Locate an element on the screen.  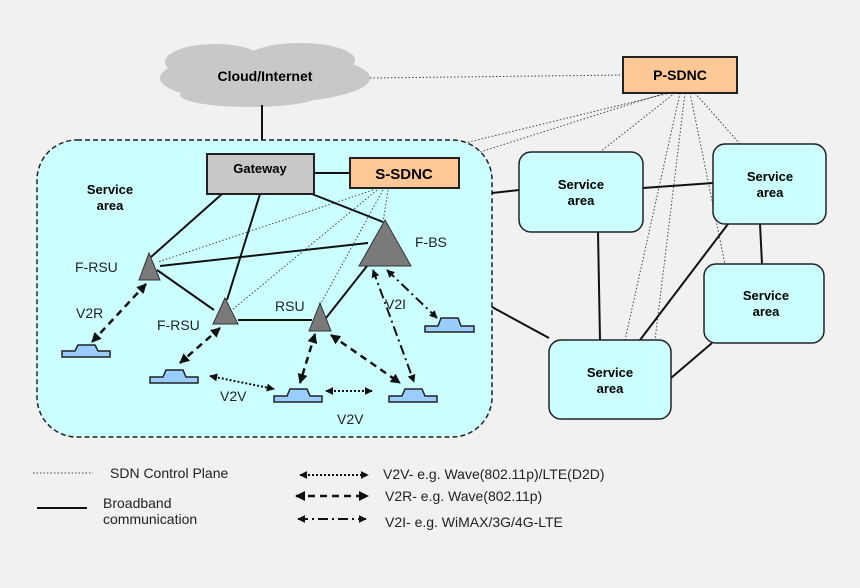
service-area-3: Service area is located at coordinates (764, 303).